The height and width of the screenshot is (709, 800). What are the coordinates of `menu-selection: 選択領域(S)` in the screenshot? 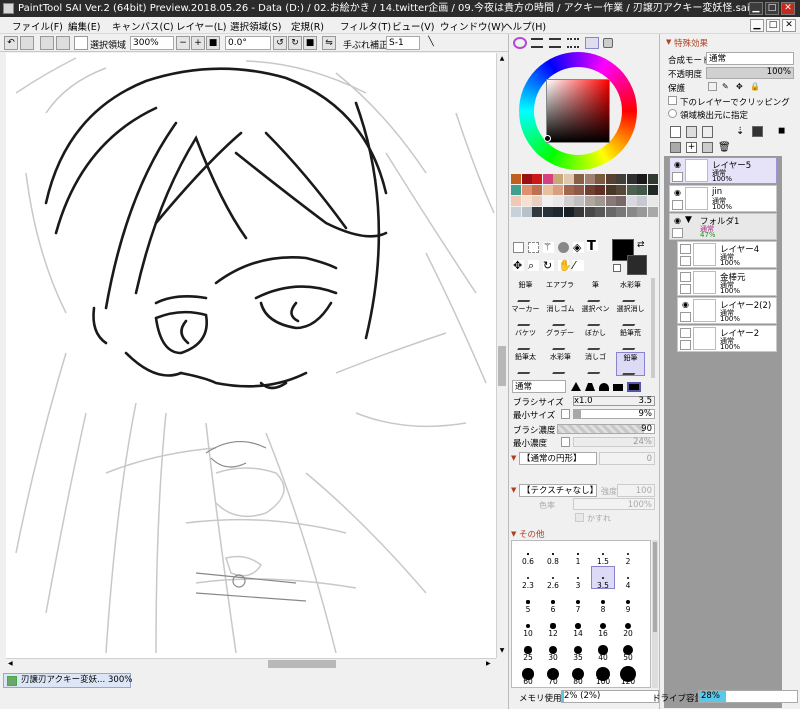 It's located at (255, 26).